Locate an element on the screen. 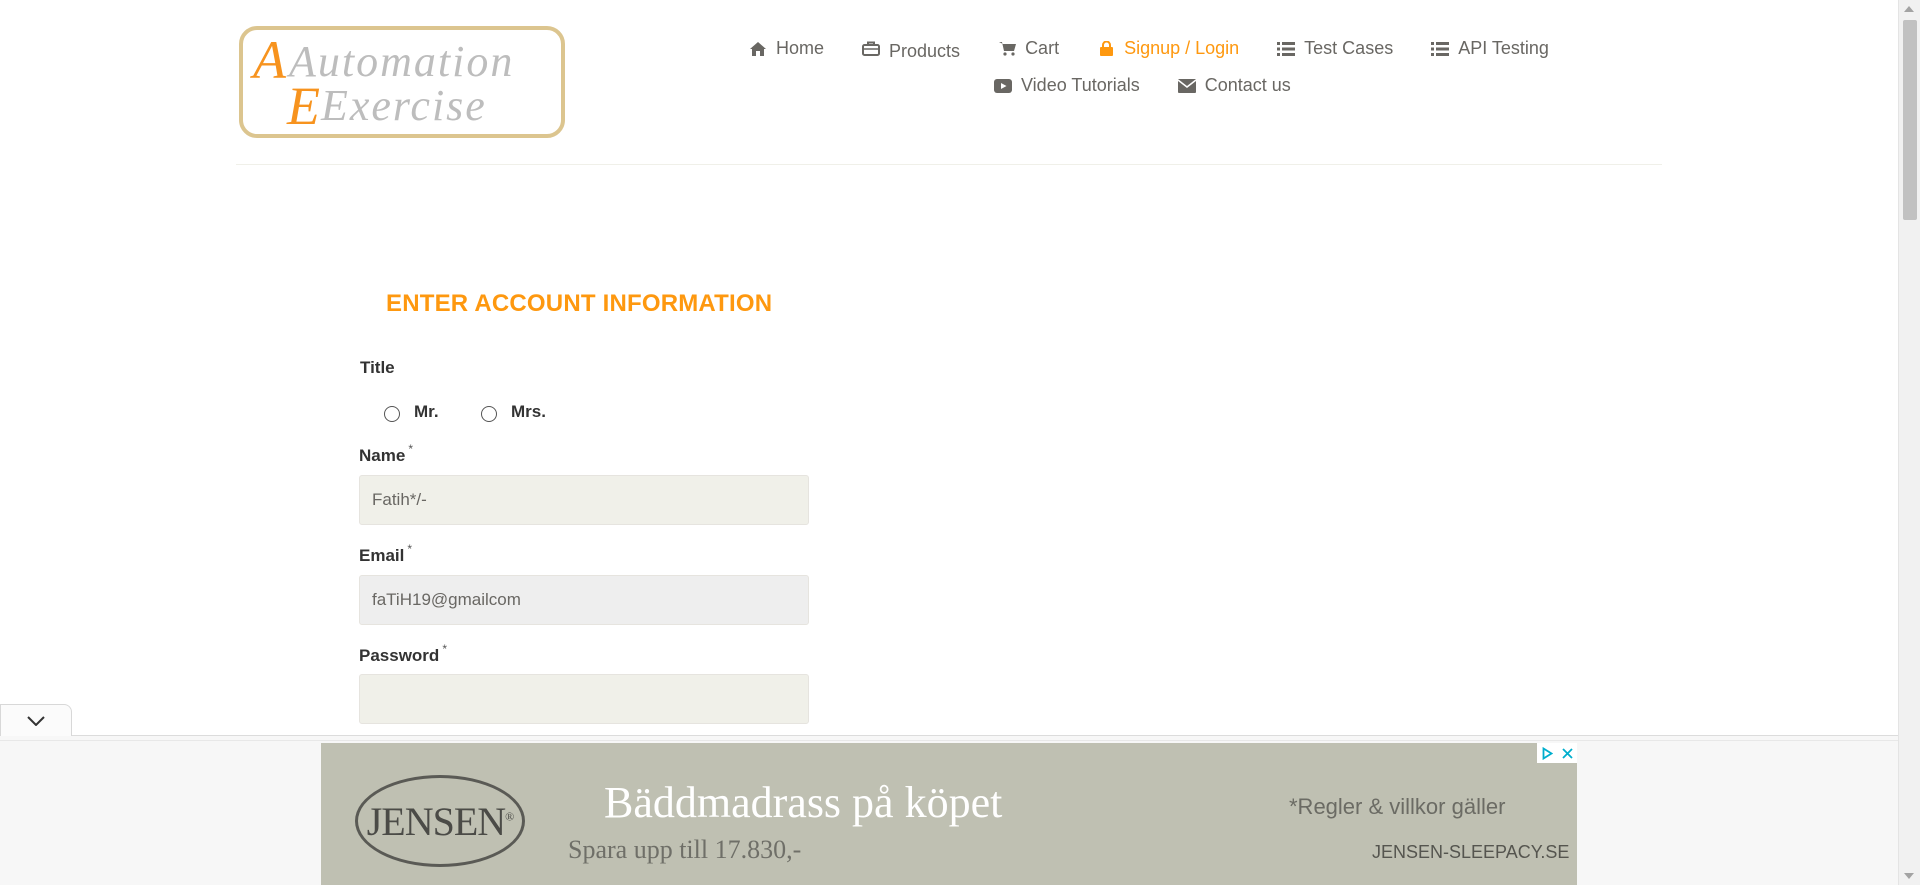 This screenshot has height=885, width=1920. nav-contact-us: Contact us is located at coordinates (1234, 85).